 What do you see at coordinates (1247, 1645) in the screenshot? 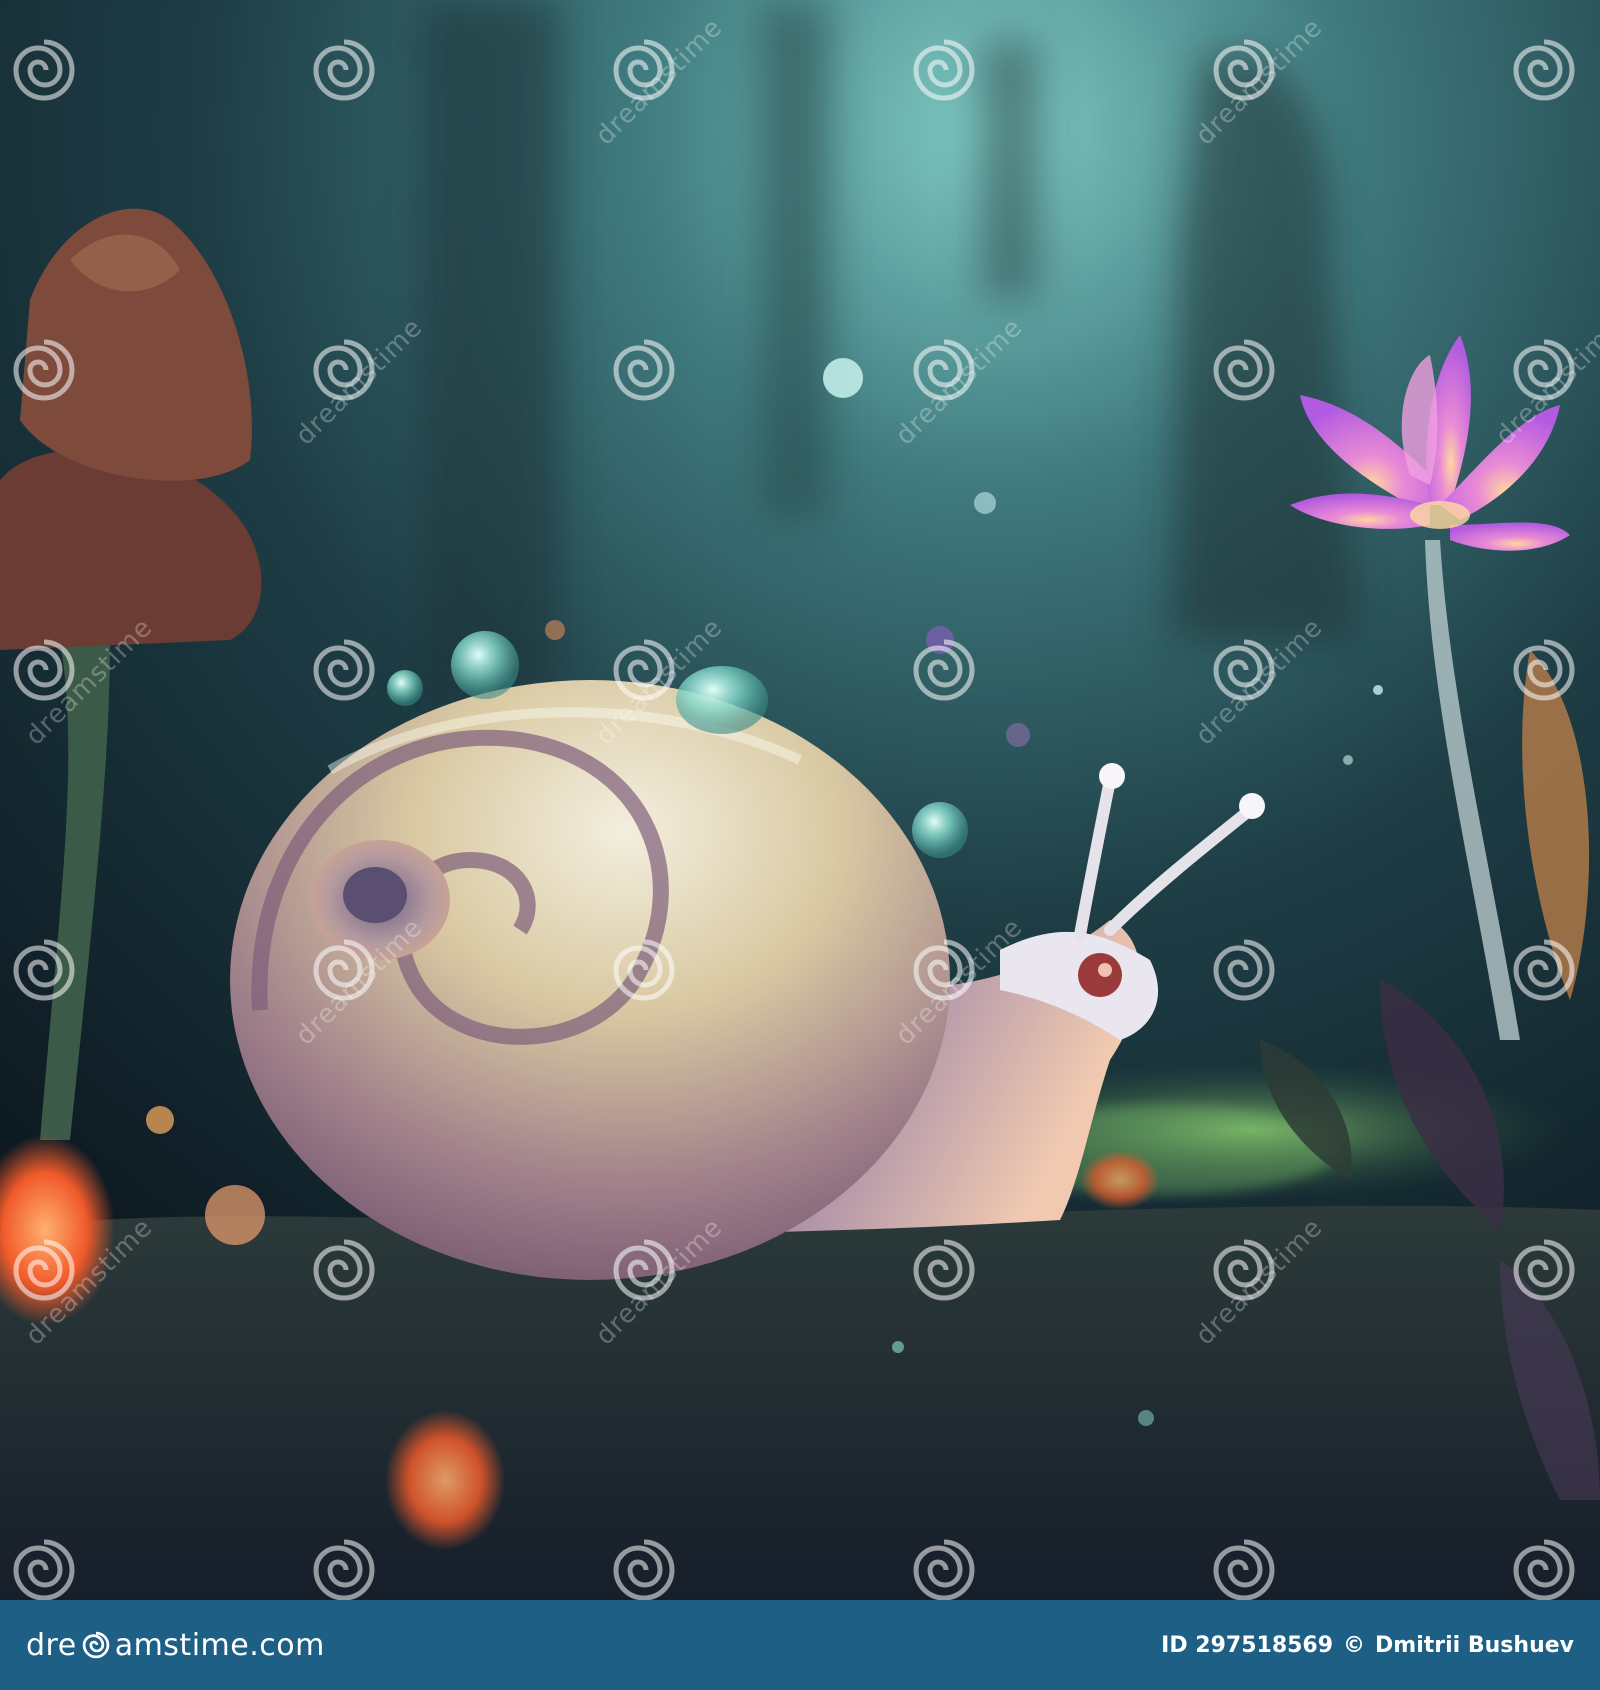
I see `image-id: ID 297518569` at bounding box center [1247, 1645].